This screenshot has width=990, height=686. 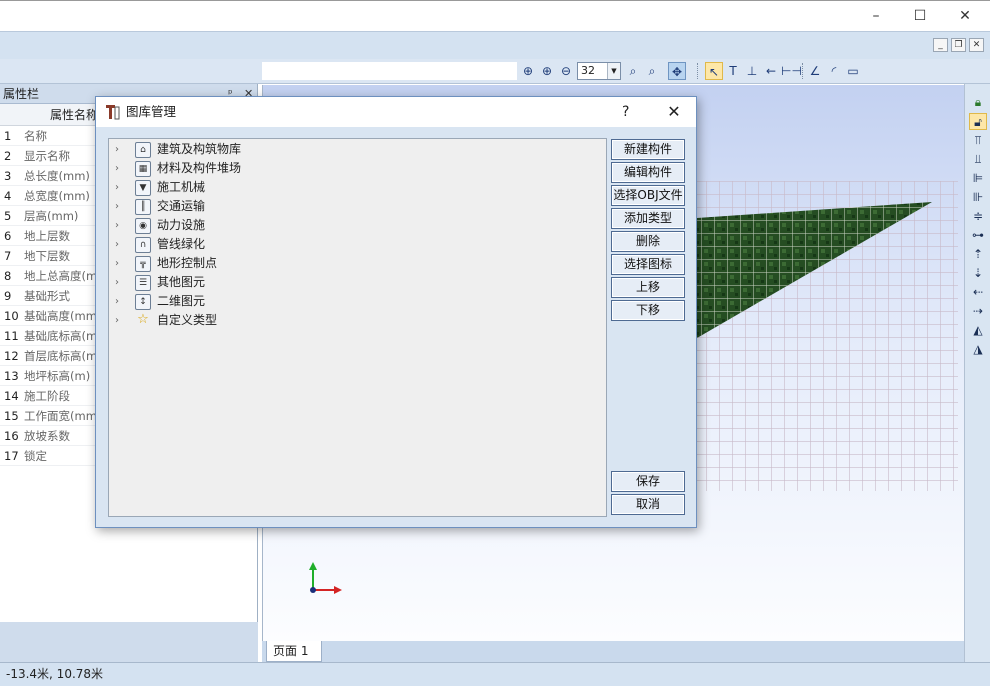 What do you see at coordinates (55, 674) in the screenshot?
I see `cursor-coordinates: -13.4米, 10.78米` at bounding box center [55, 674].